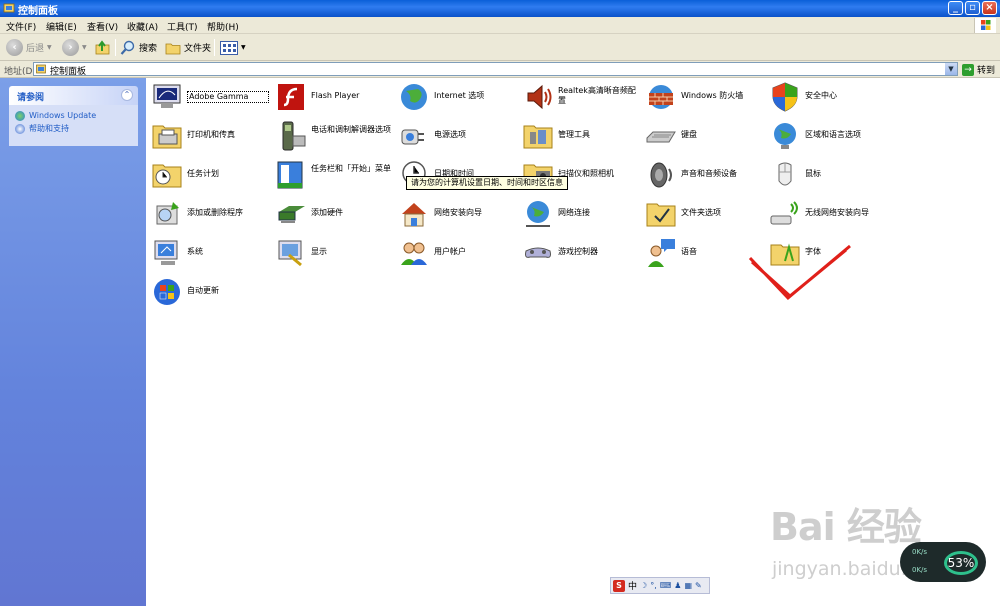  Describe the element at coordinates (294, 136) in the screenshot. I see `phone-icon` at that location.